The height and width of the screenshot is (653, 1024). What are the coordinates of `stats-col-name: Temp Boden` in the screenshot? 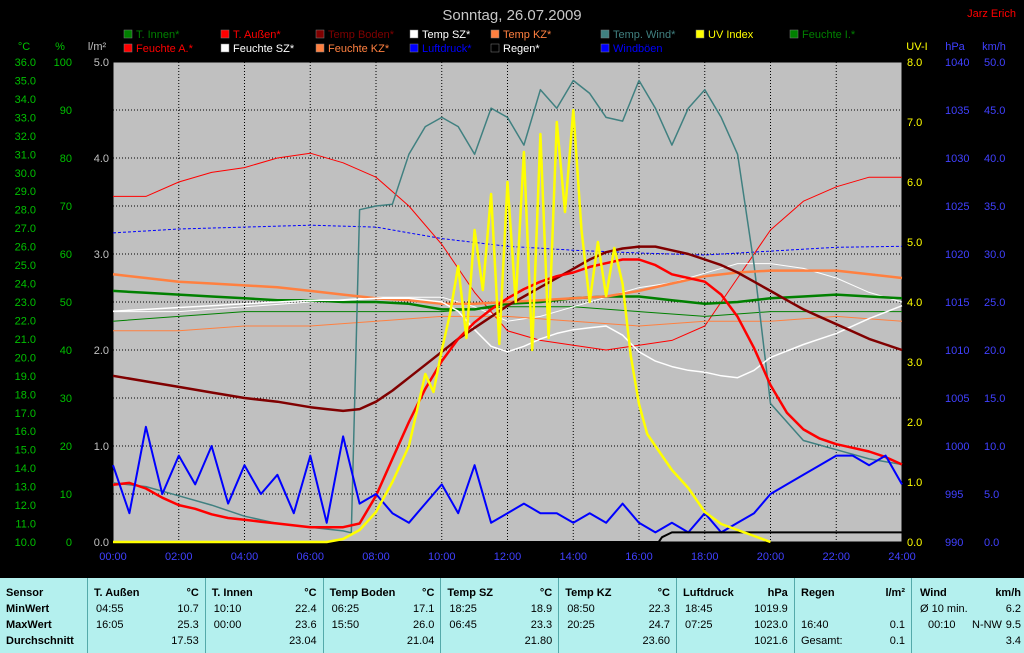 It's located at (362, 593).